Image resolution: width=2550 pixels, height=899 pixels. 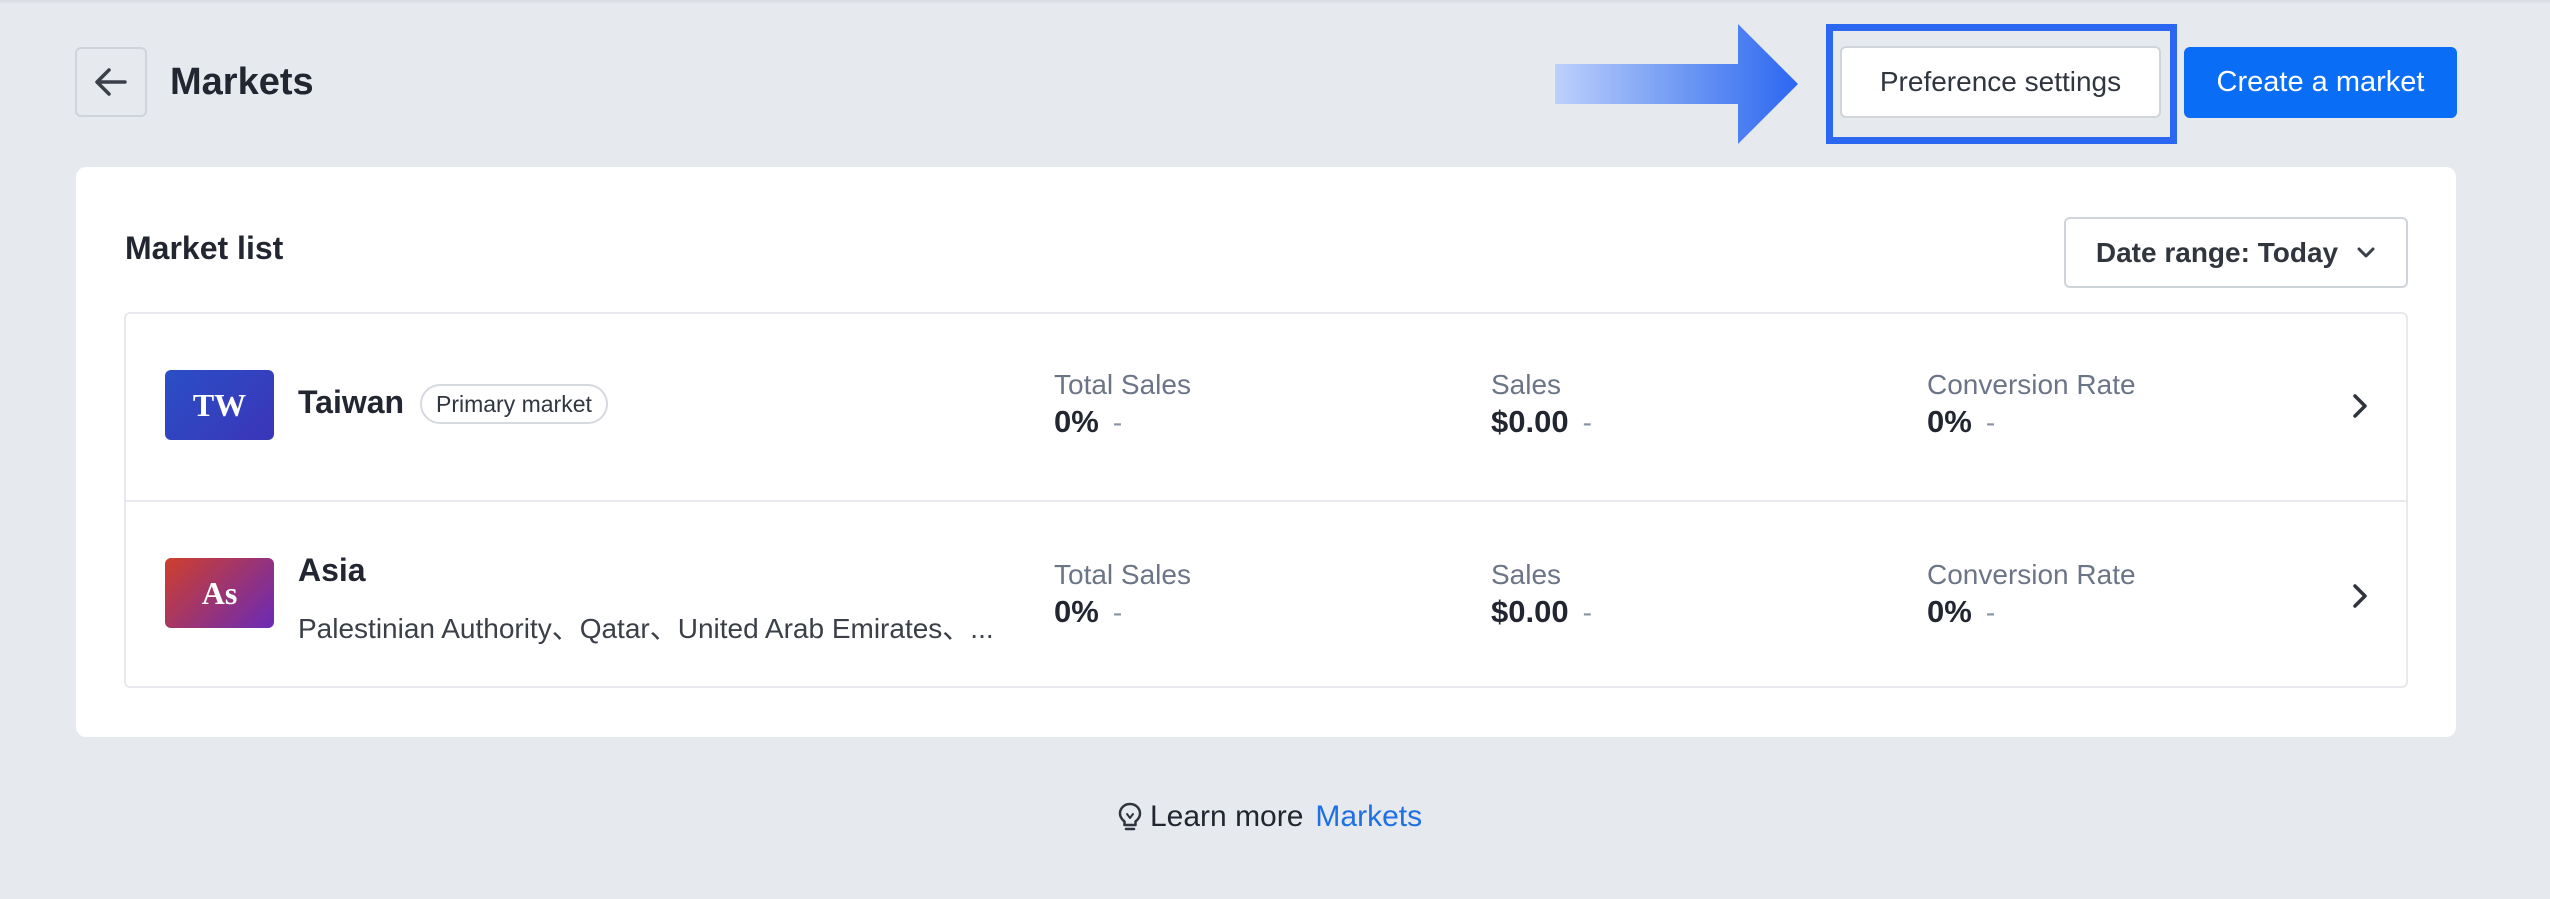 I want to click on market-name: Asia, so click(x=332, y=570).